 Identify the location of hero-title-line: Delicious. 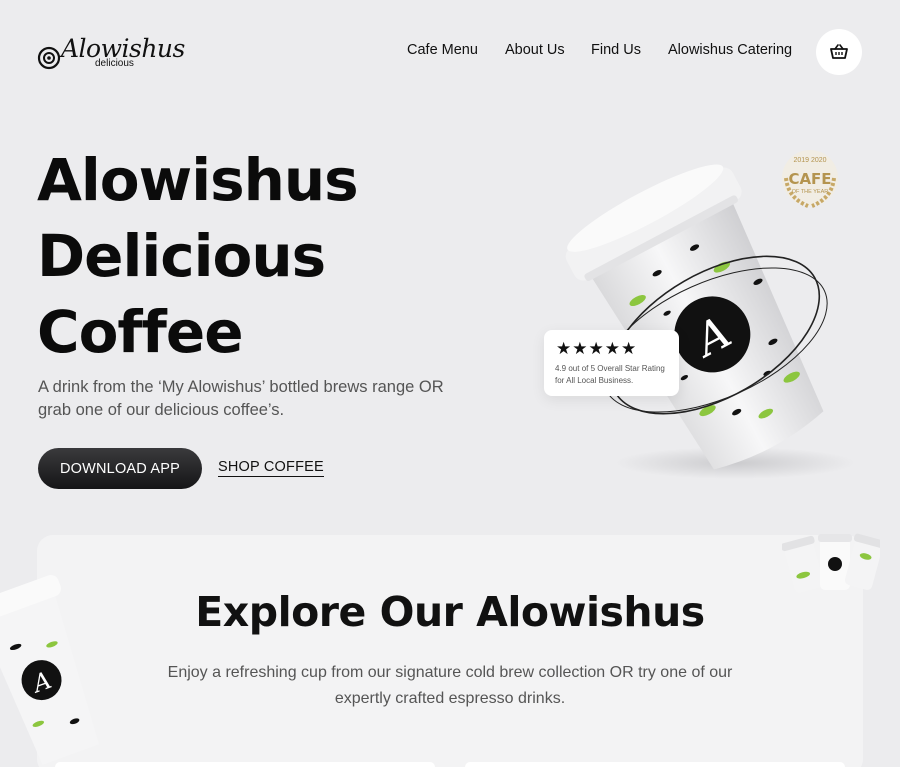
(181, 256).